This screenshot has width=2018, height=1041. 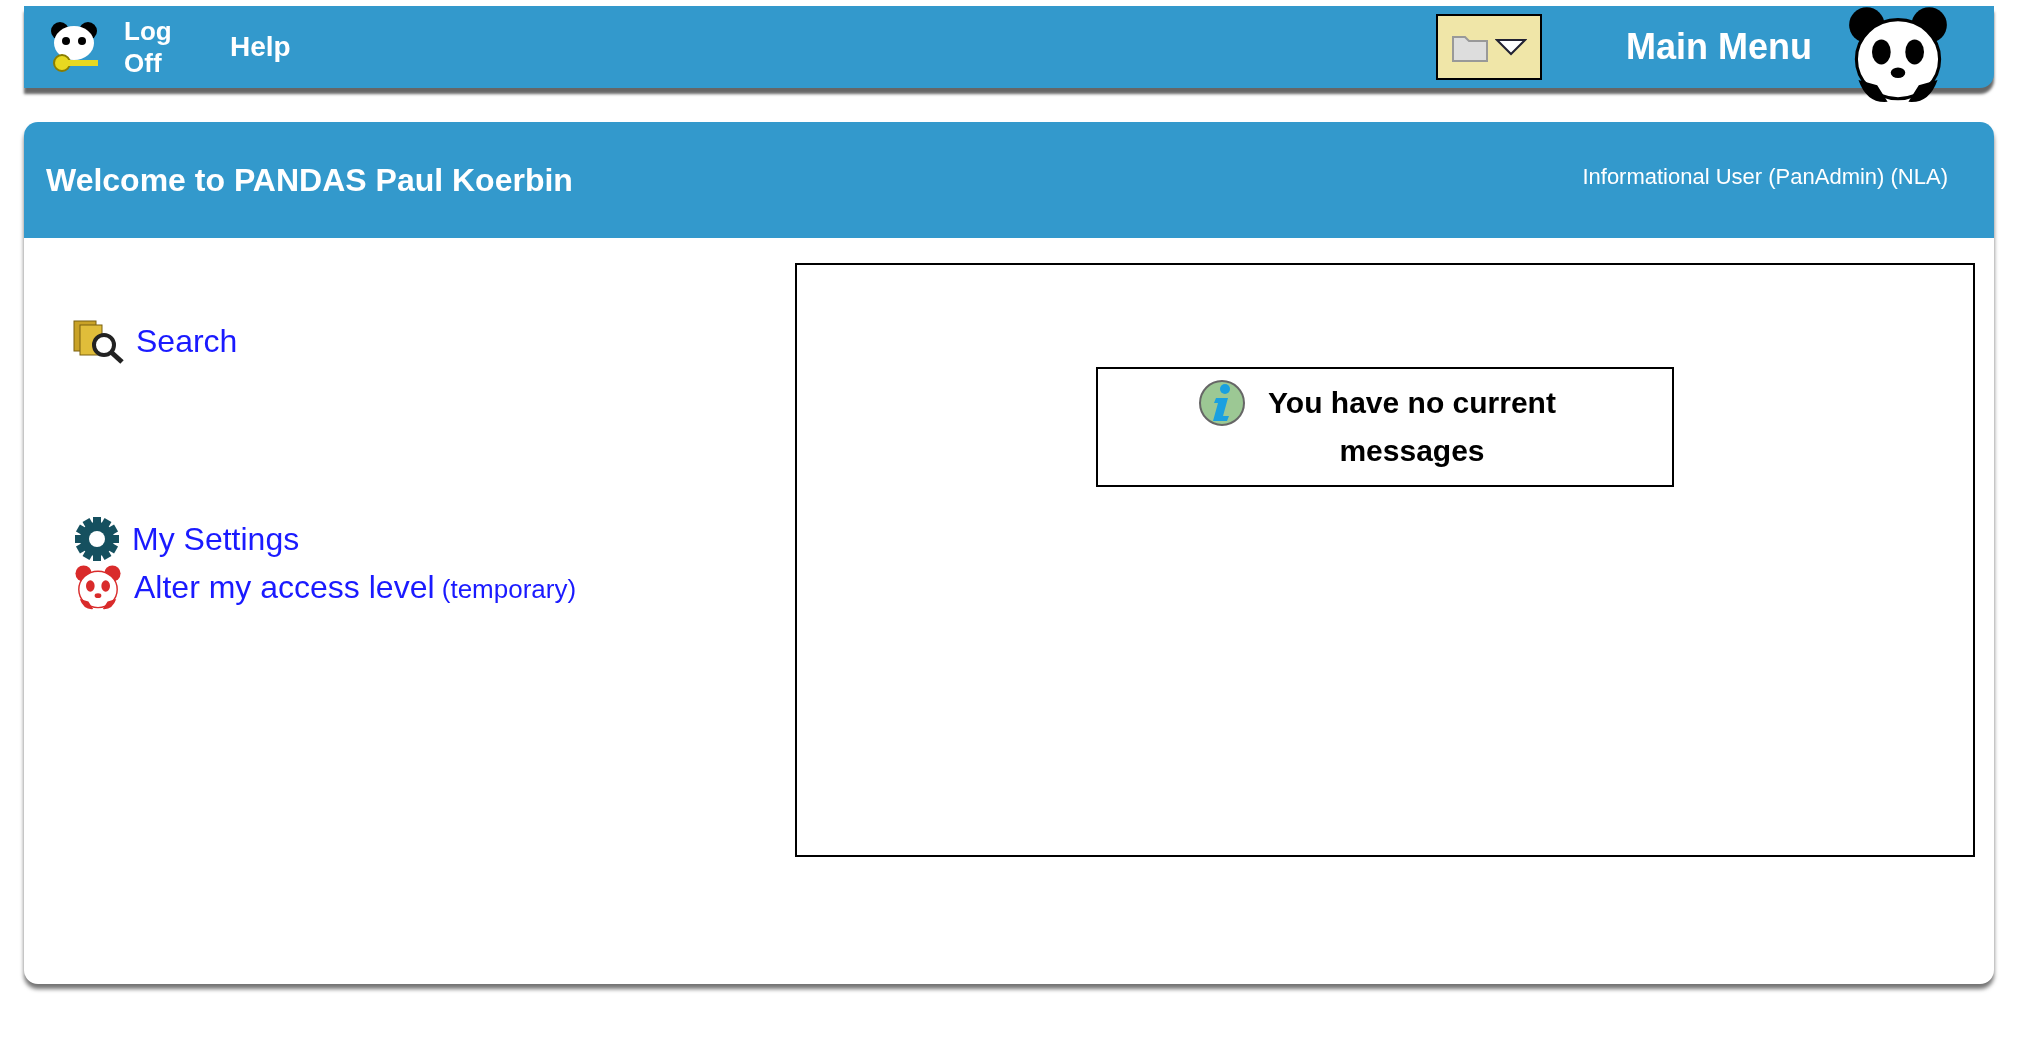 What do you see at coordinates (216, 539) in the screenshot?
I see `menu-link: My Settings` at bounding box center [216, 539].